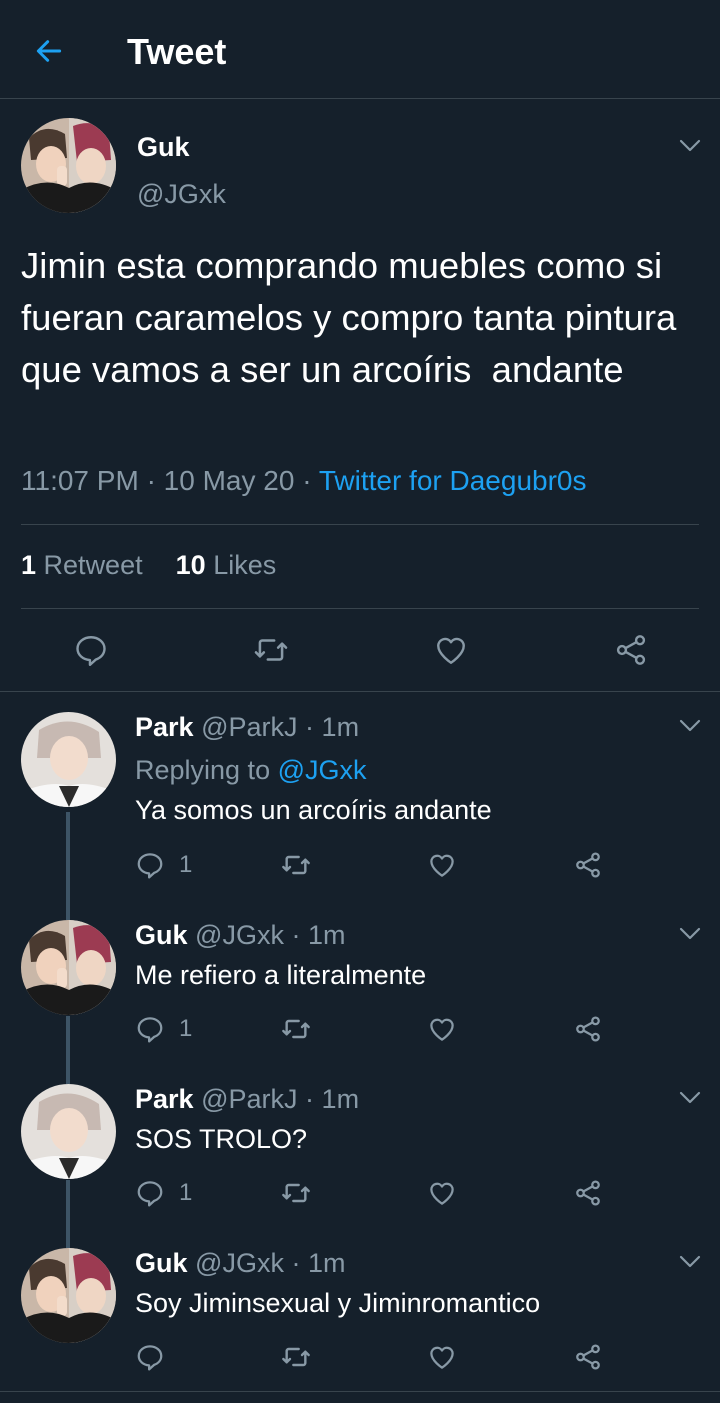 This screenshot has height=1403, width=720. Describe the element at coordinates (80, 480) in the screenshot. I see `tweet-time: 11:07 PM` at that location.